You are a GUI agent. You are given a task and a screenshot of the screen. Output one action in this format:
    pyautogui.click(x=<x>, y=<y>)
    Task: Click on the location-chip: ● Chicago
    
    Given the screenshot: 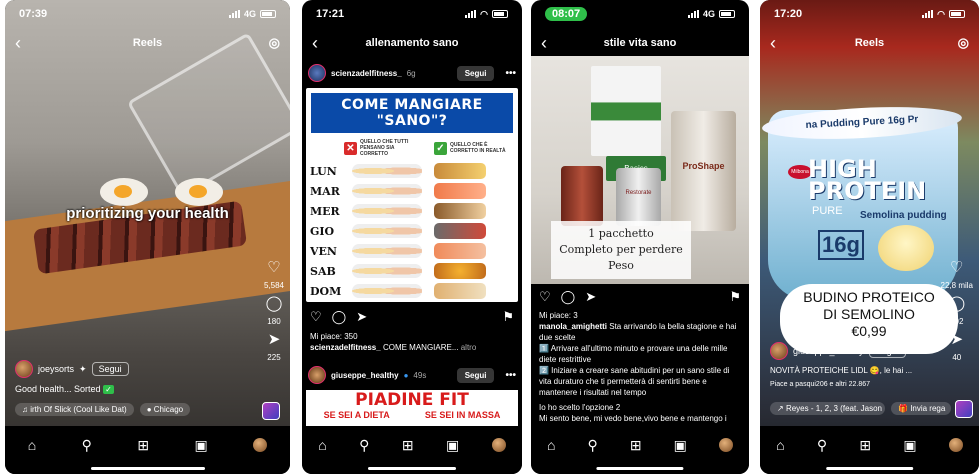 What is the action you would take?
    pyautogui.click(x=165, y=409)
    